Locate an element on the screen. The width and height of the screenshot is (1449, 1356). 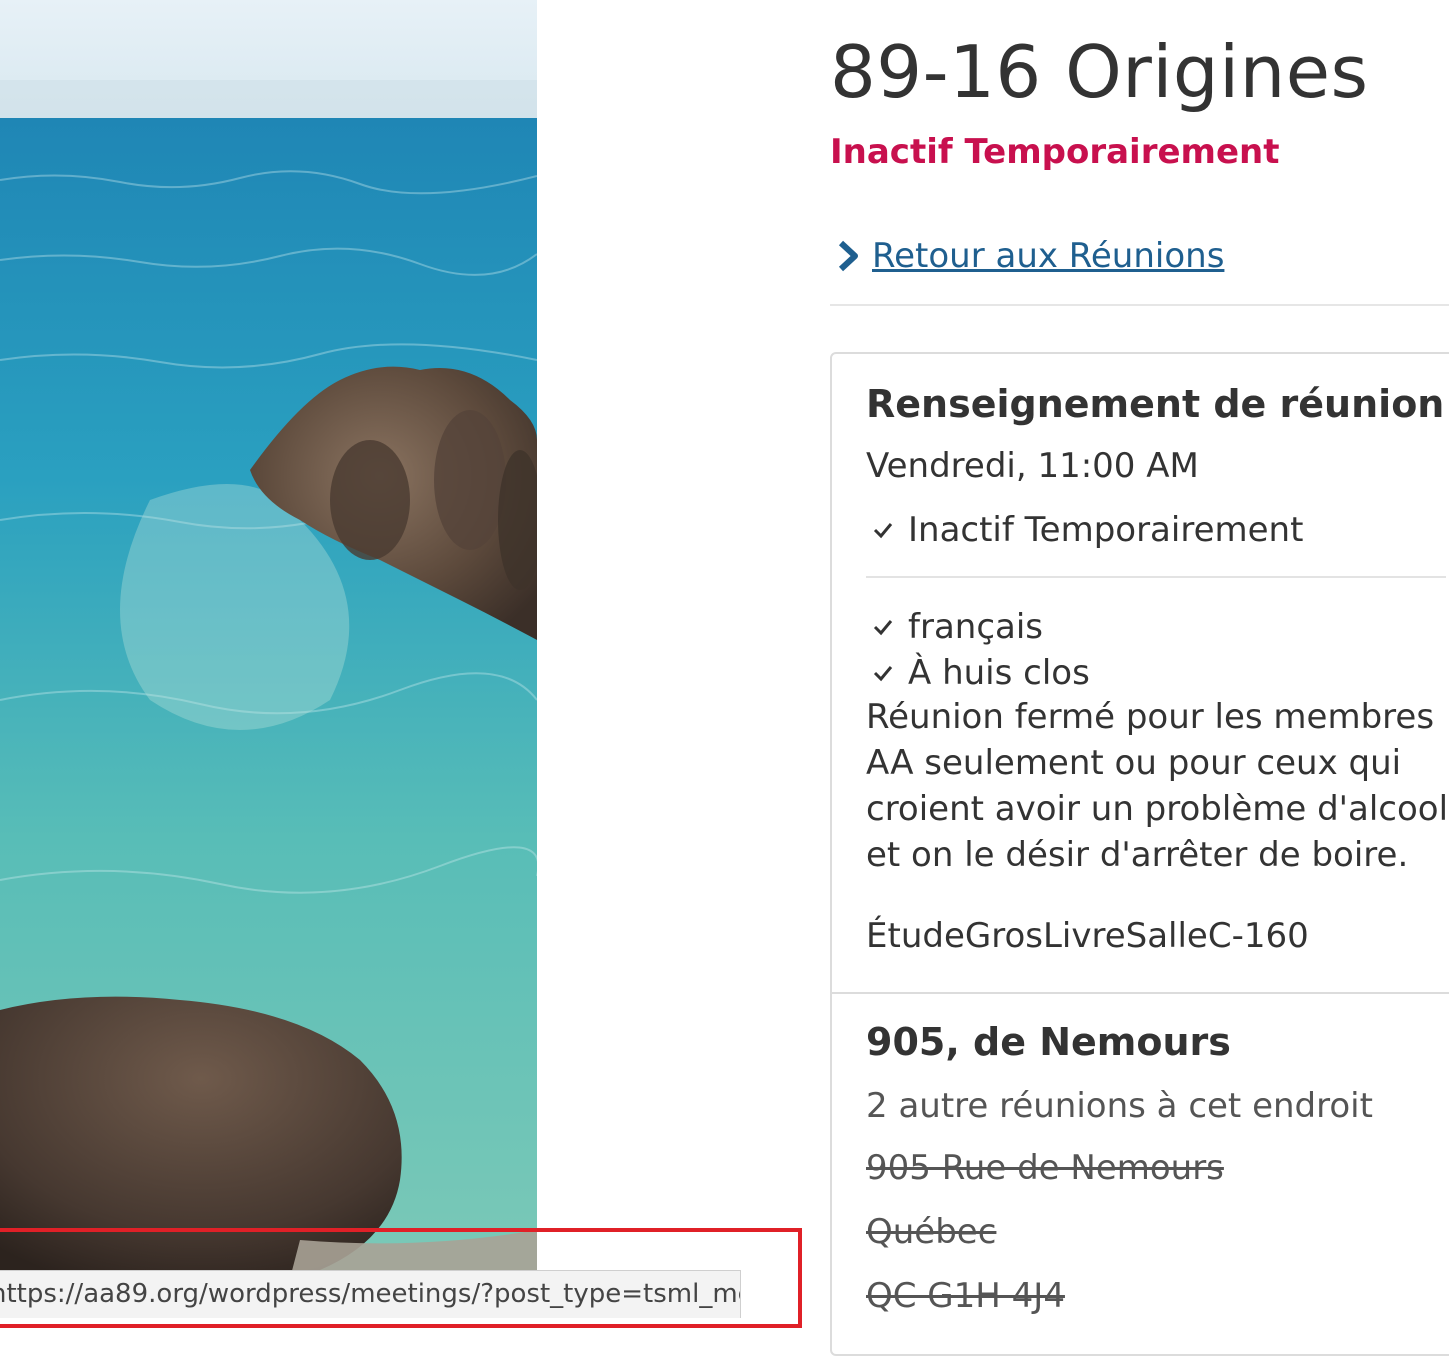
back-link-label: Retour aux Réunions is located at coordinates (1048, 256).